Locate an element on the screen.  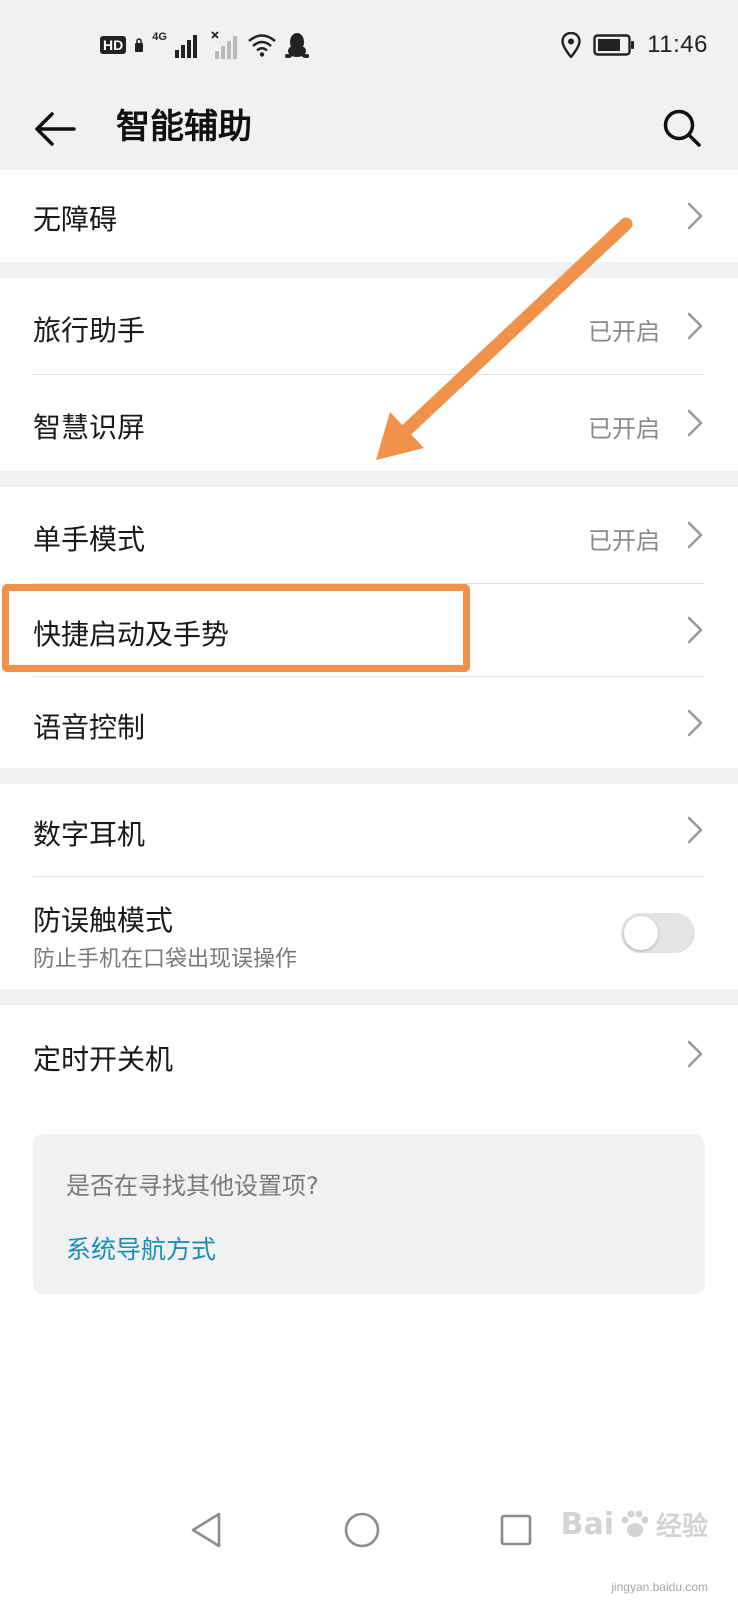
clock: 11:46 is located at coordinates (677, 44).